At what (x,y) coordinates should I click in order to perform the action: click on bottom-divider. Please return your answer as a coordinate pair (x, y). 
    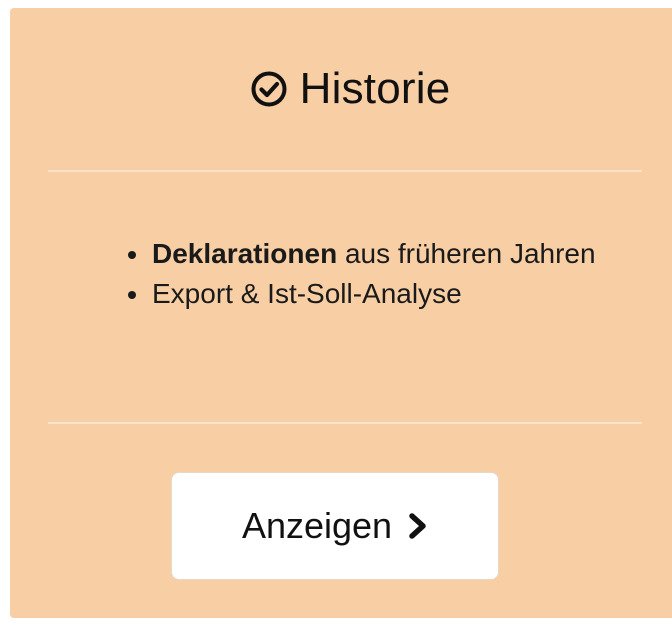
    Looking at the image, I should click on (345, 423).